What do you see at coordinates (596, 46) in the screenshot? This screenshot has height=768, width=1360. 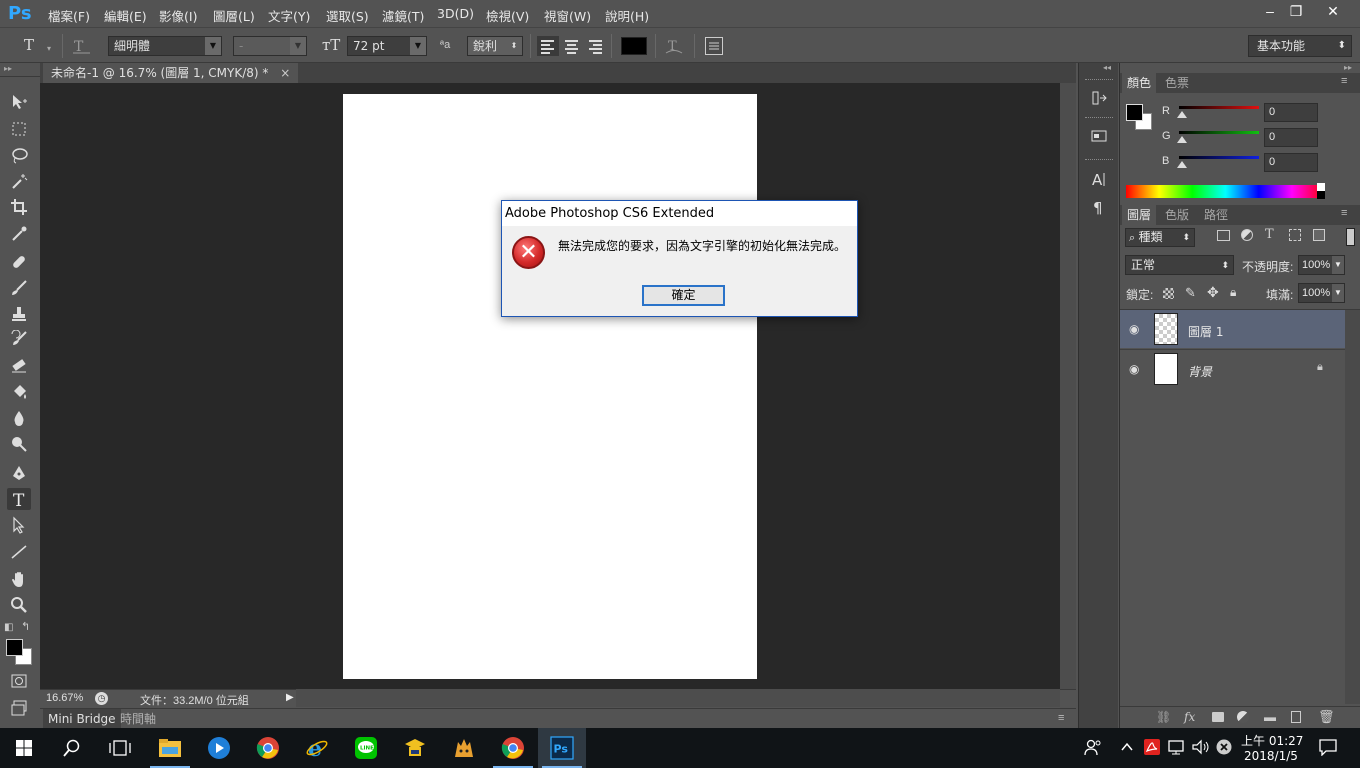 I see `align-right-button` at bounding box center [596, 46].